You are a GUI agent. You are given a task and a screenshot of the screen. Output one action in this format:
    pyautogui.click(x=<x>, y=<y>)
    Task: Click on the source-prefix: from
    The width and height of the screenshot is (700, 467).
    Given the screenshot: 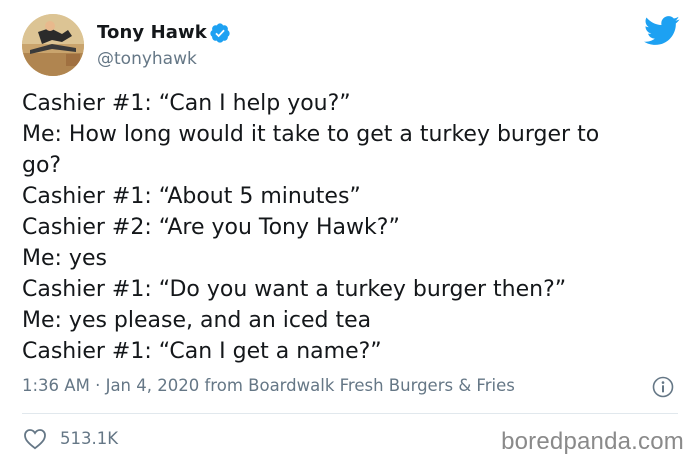 What is the action you would take?
    pyautogui.click(x=223, y=385)
    